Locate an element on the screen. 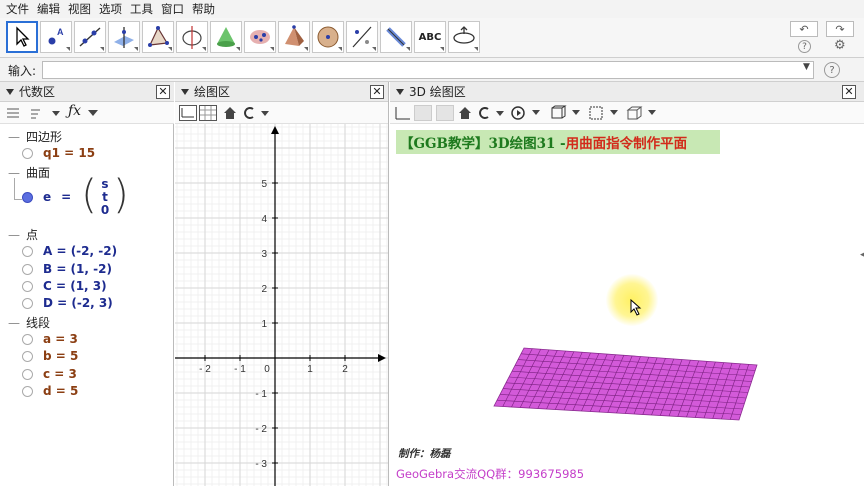 The width and height of the screenshot is (864, 486). graphics-toolbar is located at coordinates (281, 113).